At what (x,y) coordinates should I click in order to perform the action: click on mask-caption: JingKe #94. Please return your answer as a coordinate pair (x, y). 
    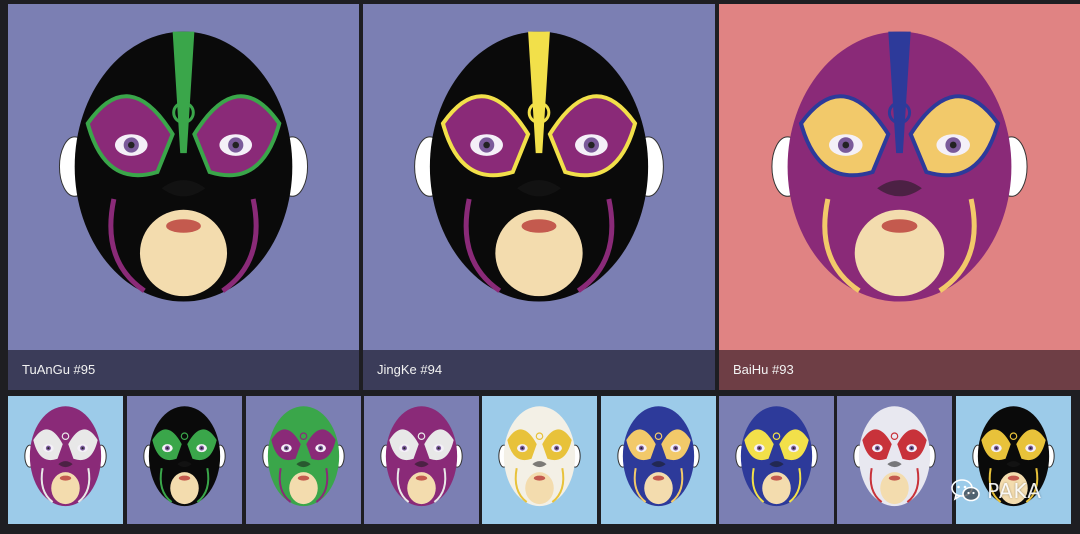
    Looking at the image, I should click on (539, 370).